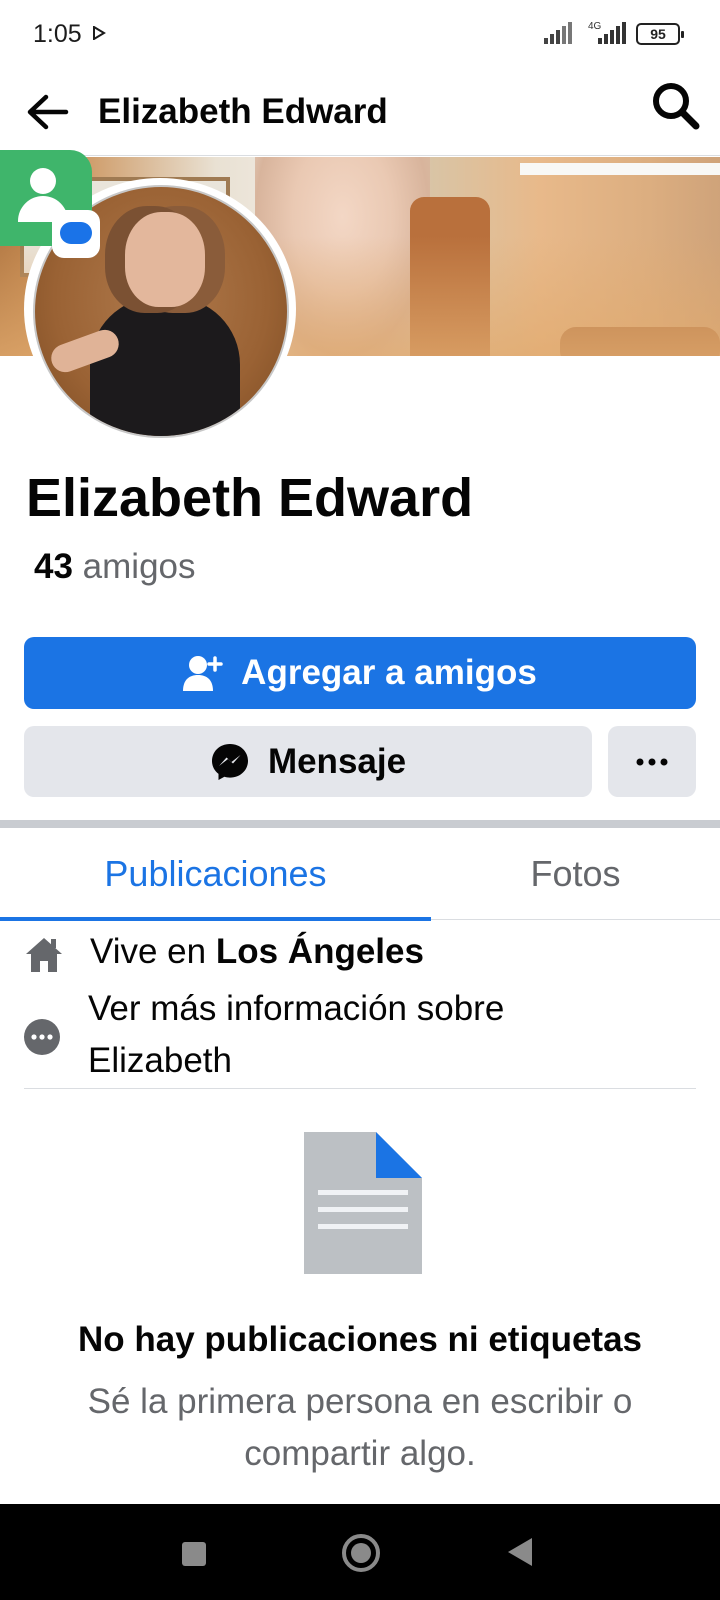 The image size is (720, 1600). What do you see at coordinates (44, 955) in the screenshot?
I see `home-icon` at bounding box center [44, 955].